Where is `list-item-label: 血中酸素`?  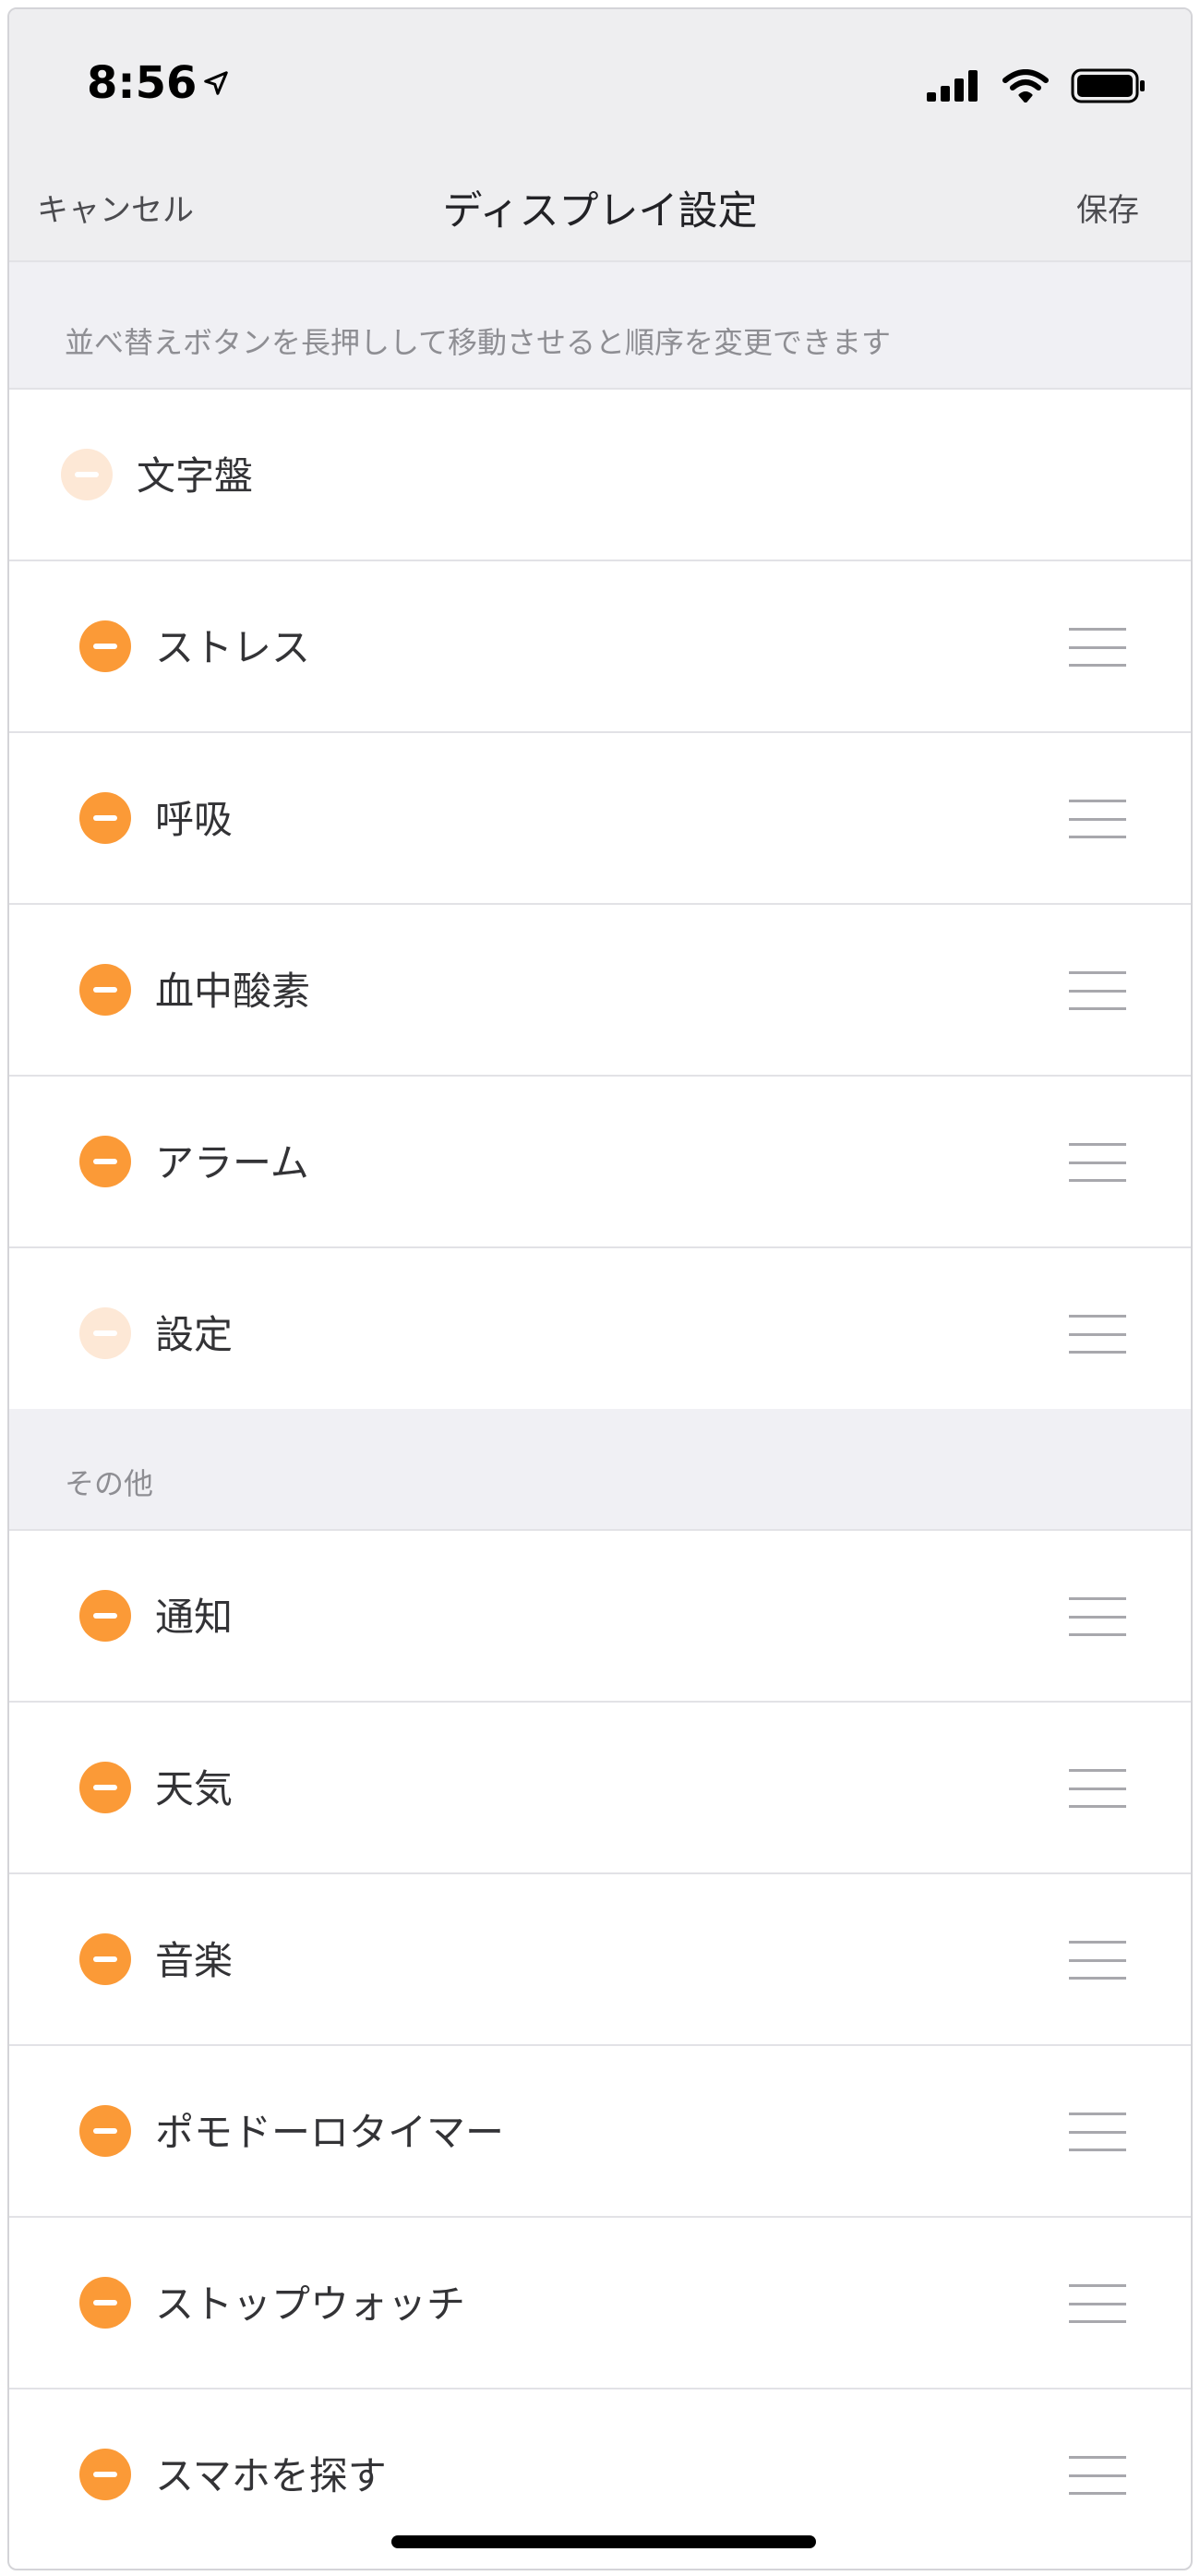
list-item-label: 血中酸素 is located at coordinates (233, 991).